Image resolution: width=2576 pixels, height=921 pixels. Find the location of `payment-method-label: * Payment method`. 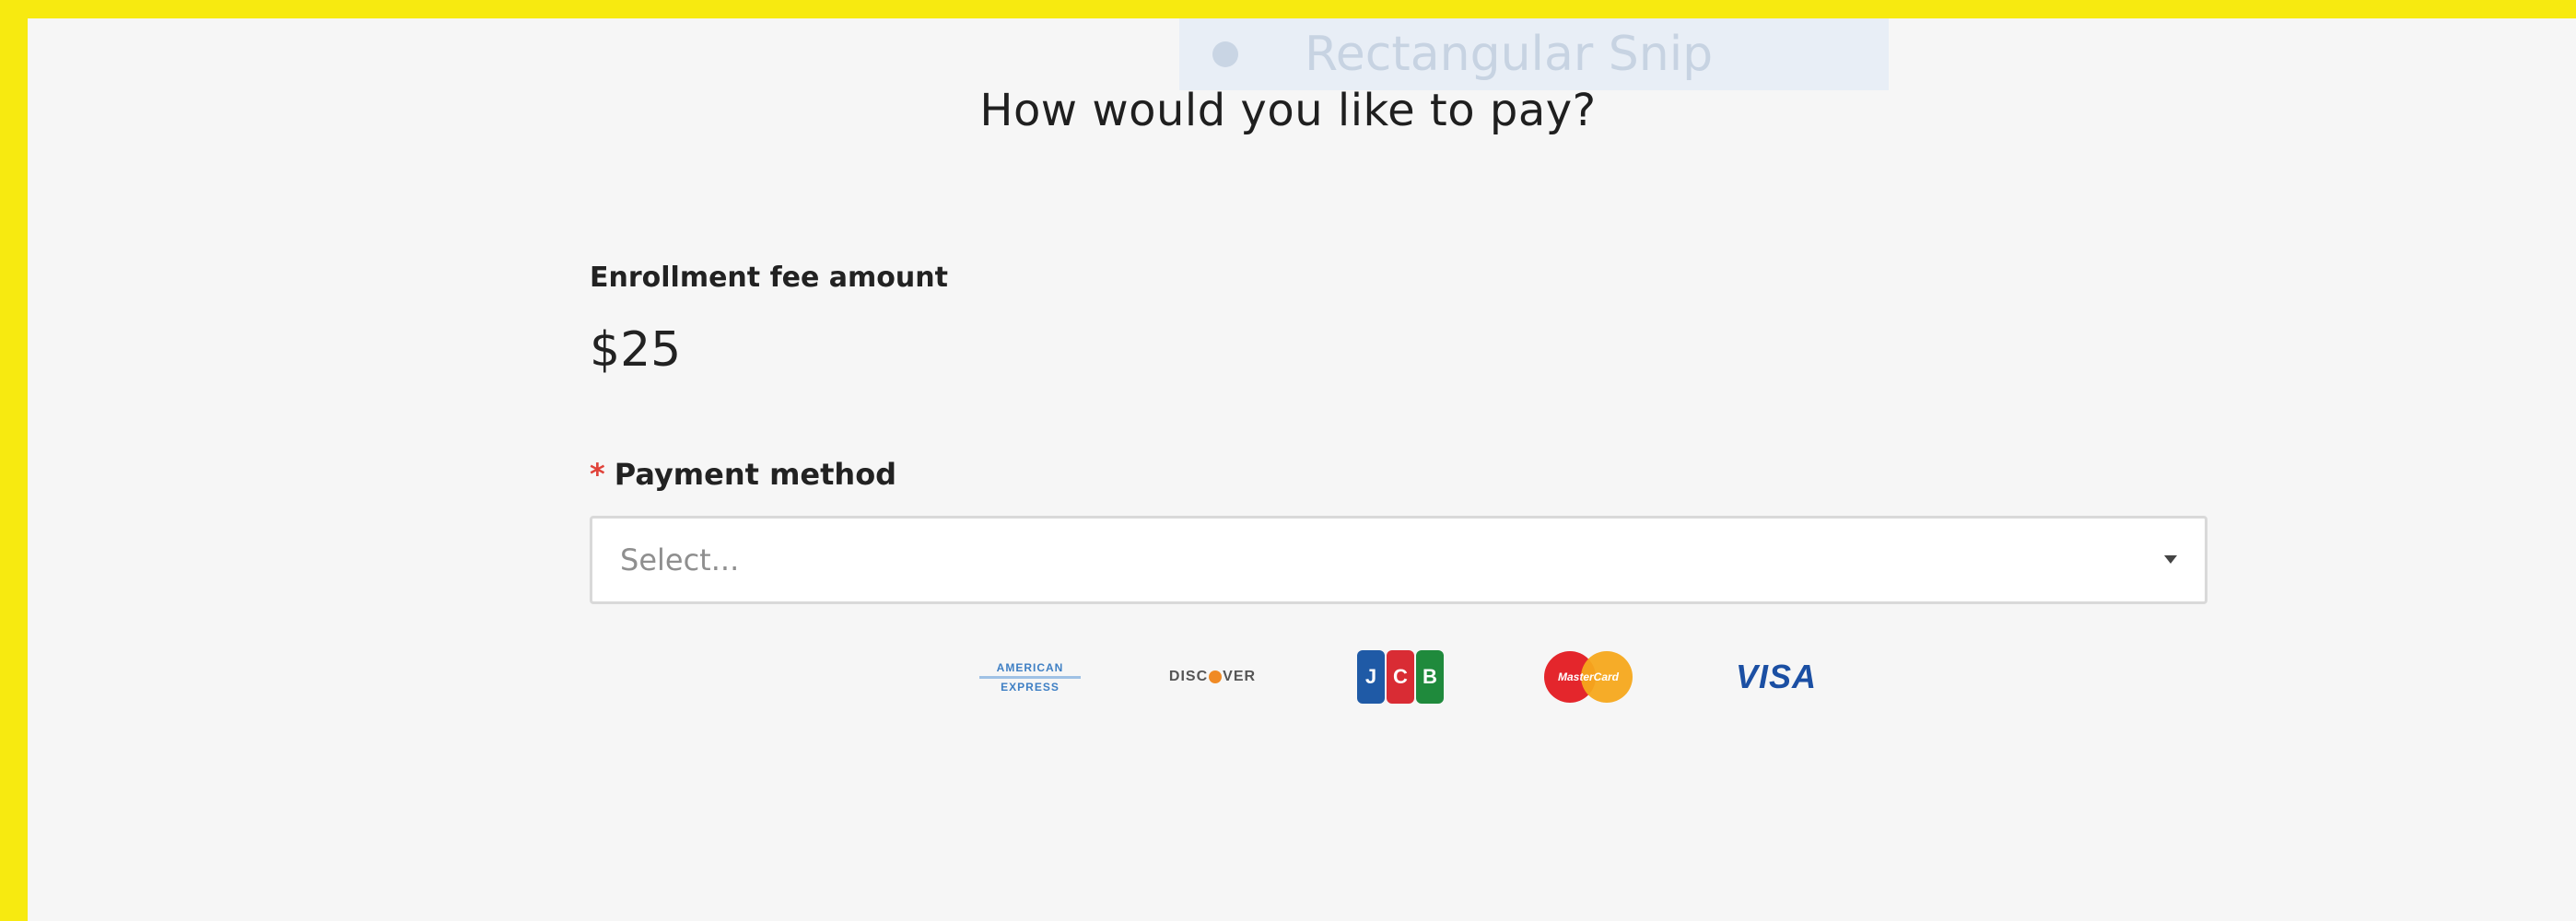

payment-method-label: * Payment method is located at coordinates (743, 474).